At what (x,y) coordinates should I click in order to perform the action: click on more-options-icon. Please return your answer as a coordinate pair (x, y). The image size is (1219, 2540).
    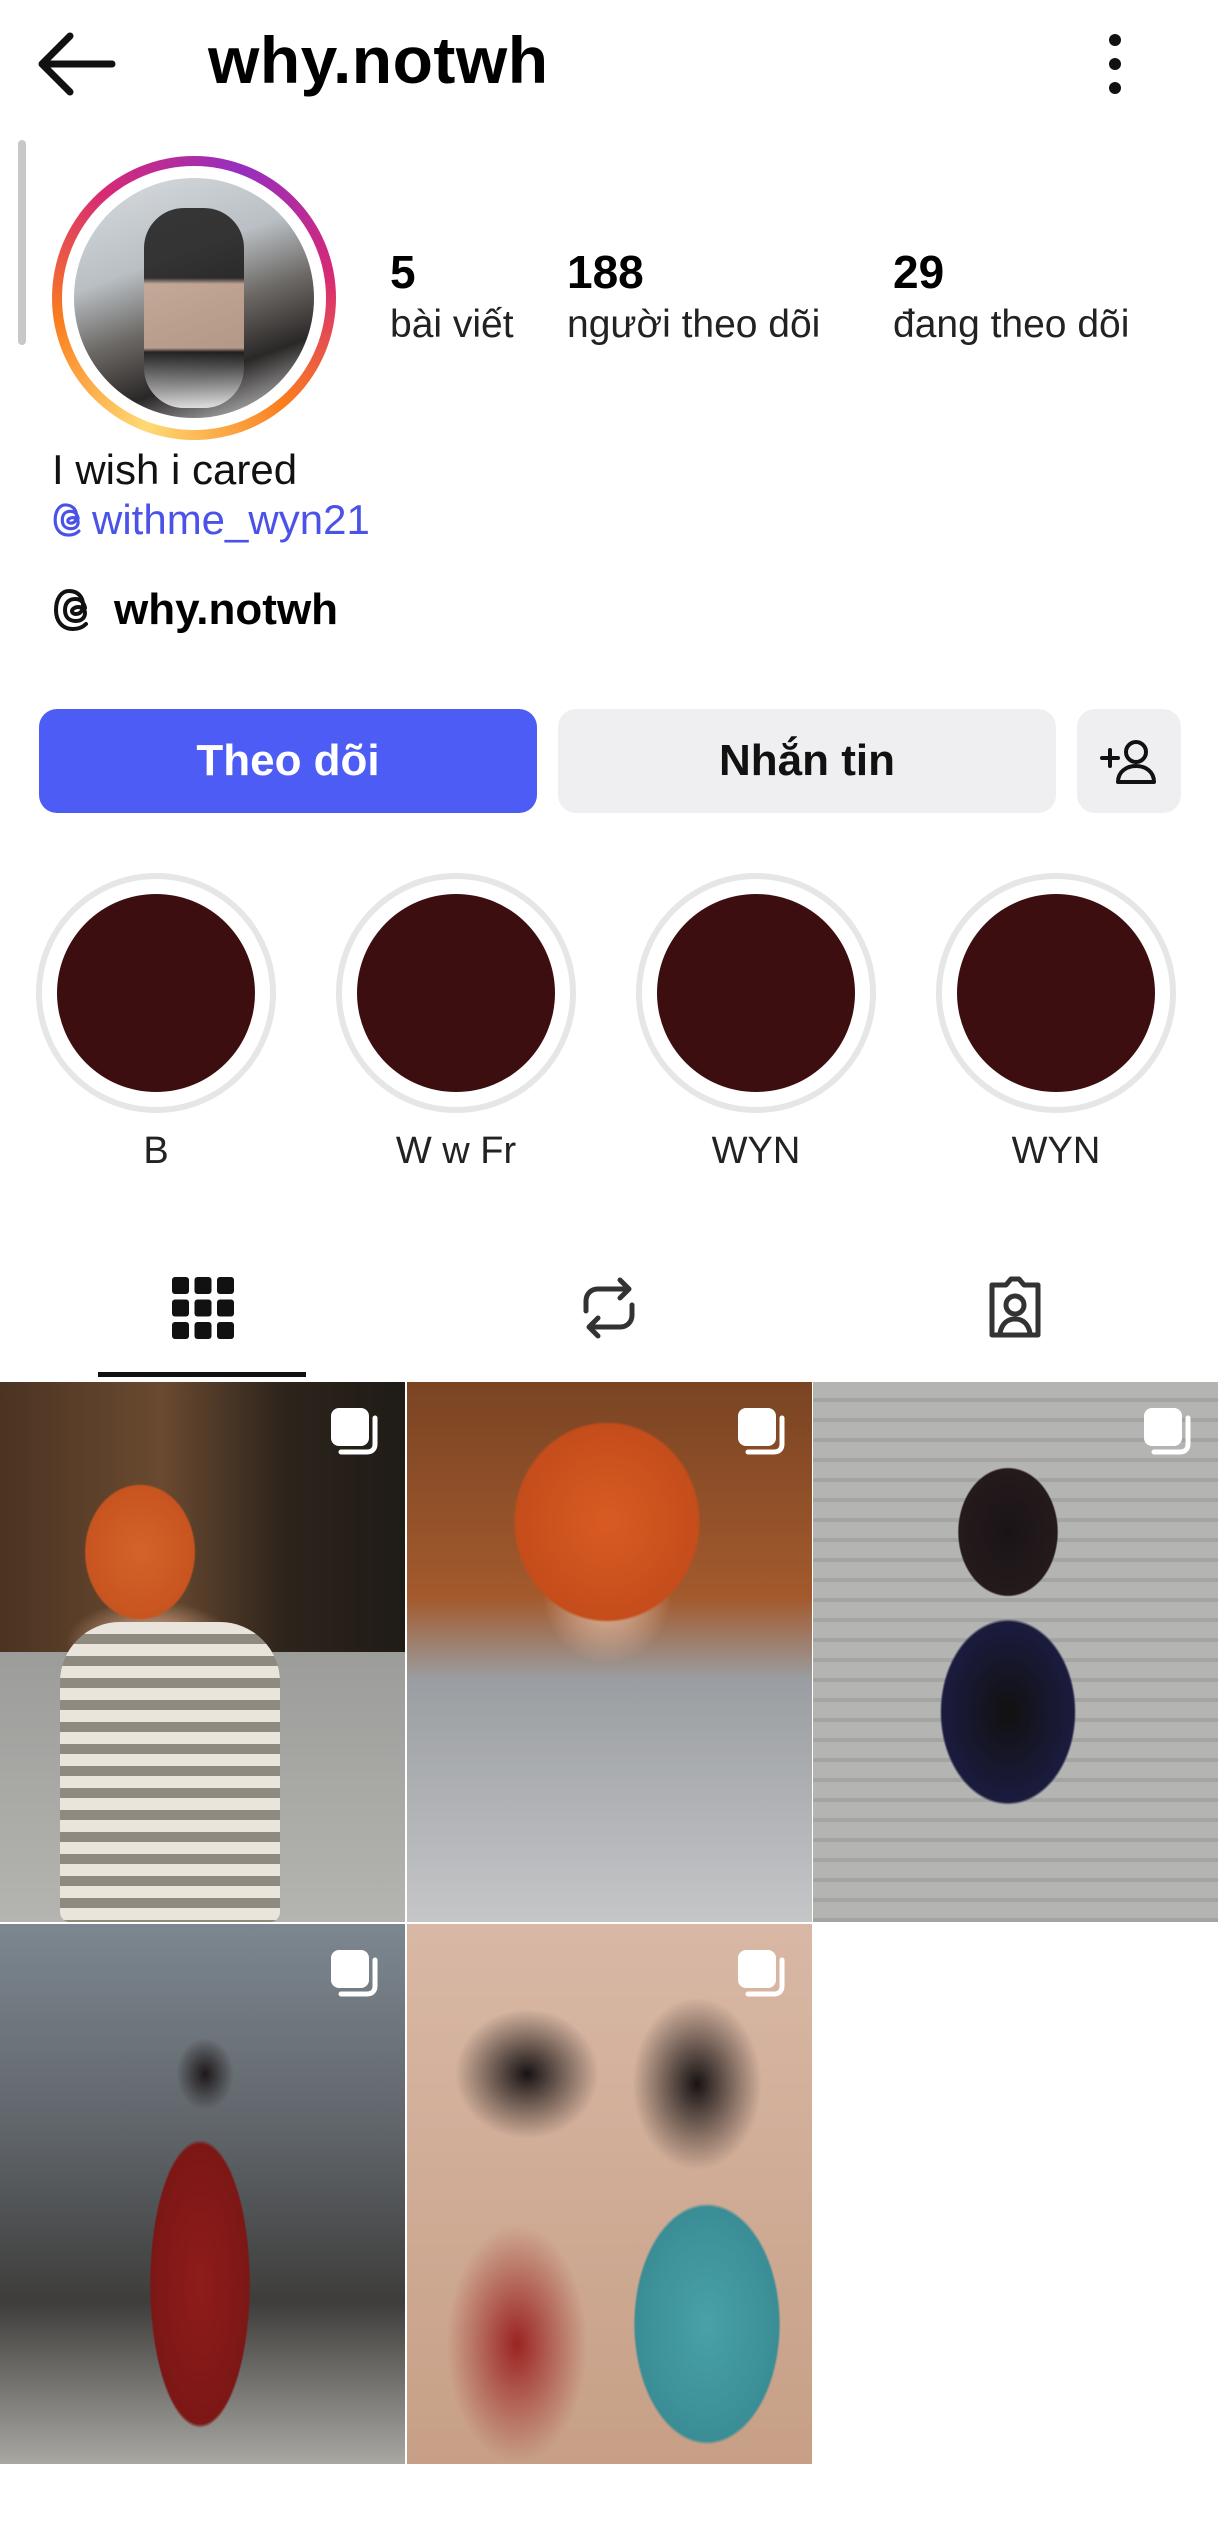
    Looking at the image, I should click on (1115, 64).